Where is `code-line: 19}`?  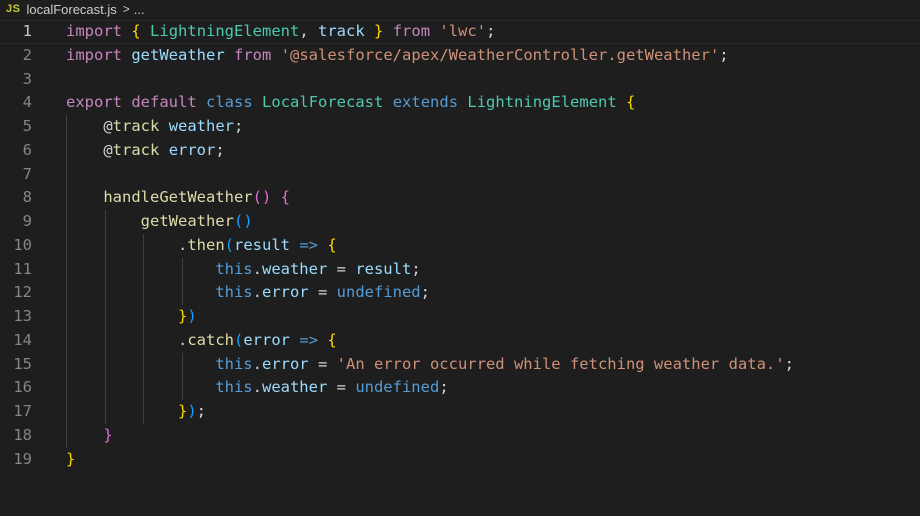 code-line: 19} is located at coordinates (460, 460).